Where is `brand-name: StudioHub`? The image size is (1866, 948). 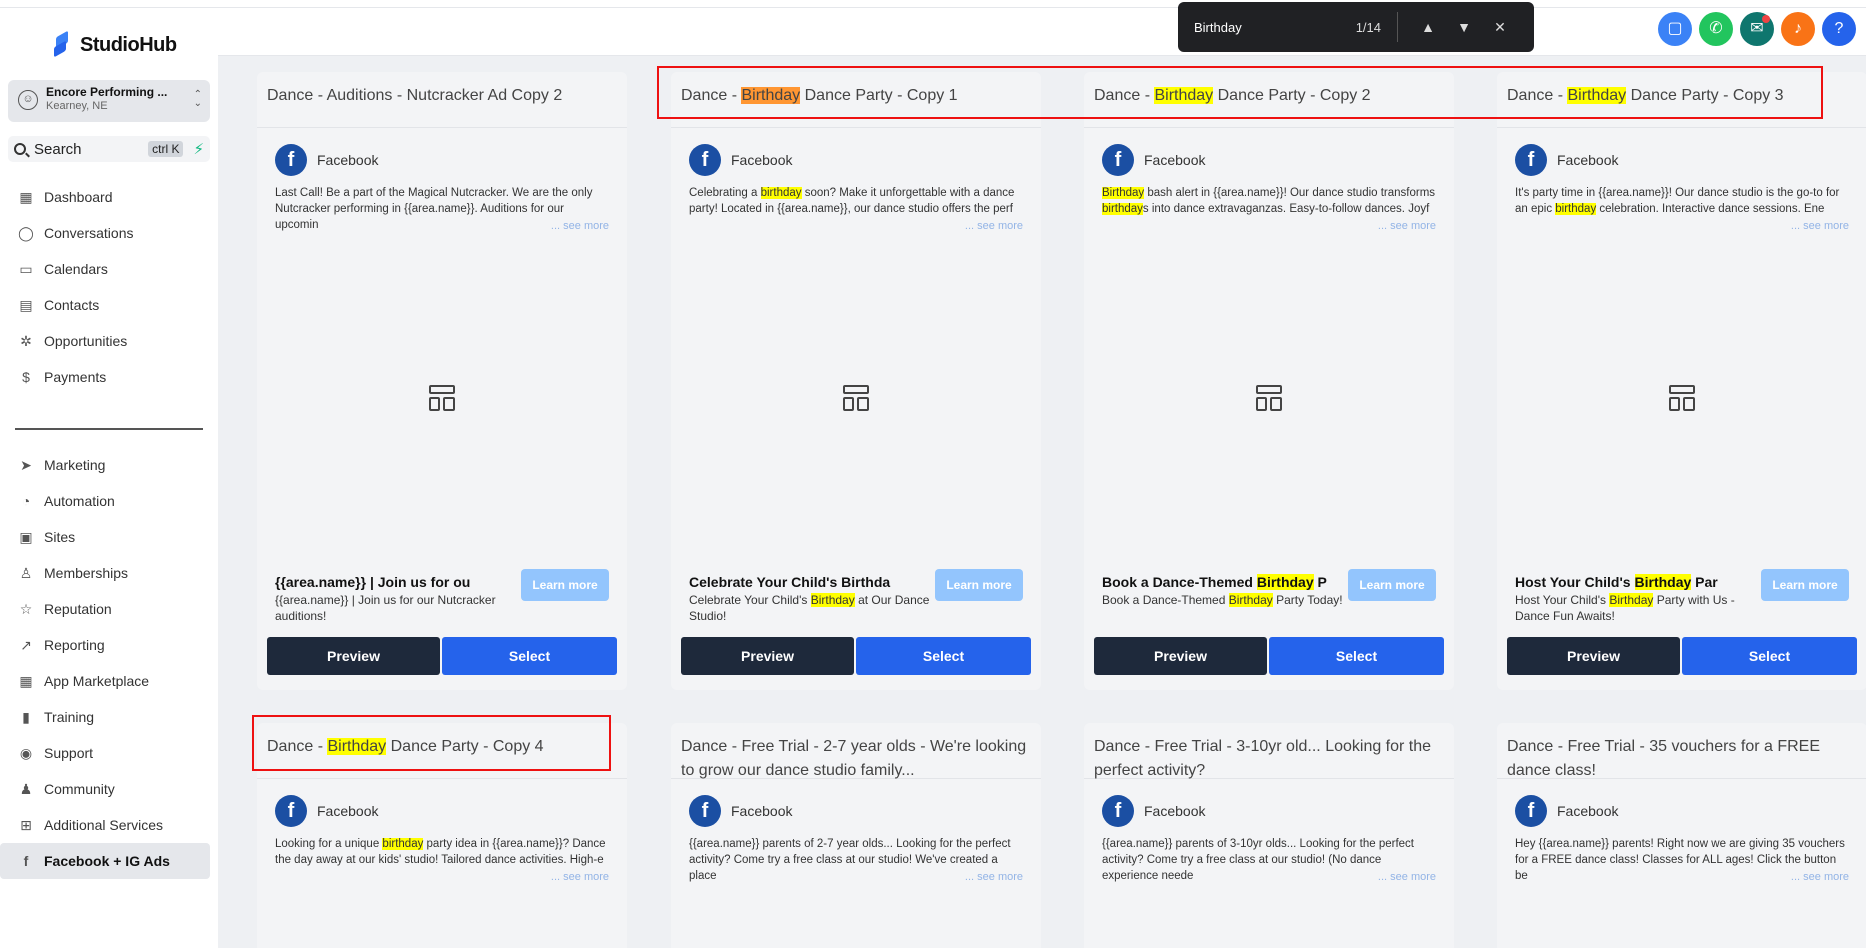 brand-name: StudioHub is located at coordinates (128, 44).